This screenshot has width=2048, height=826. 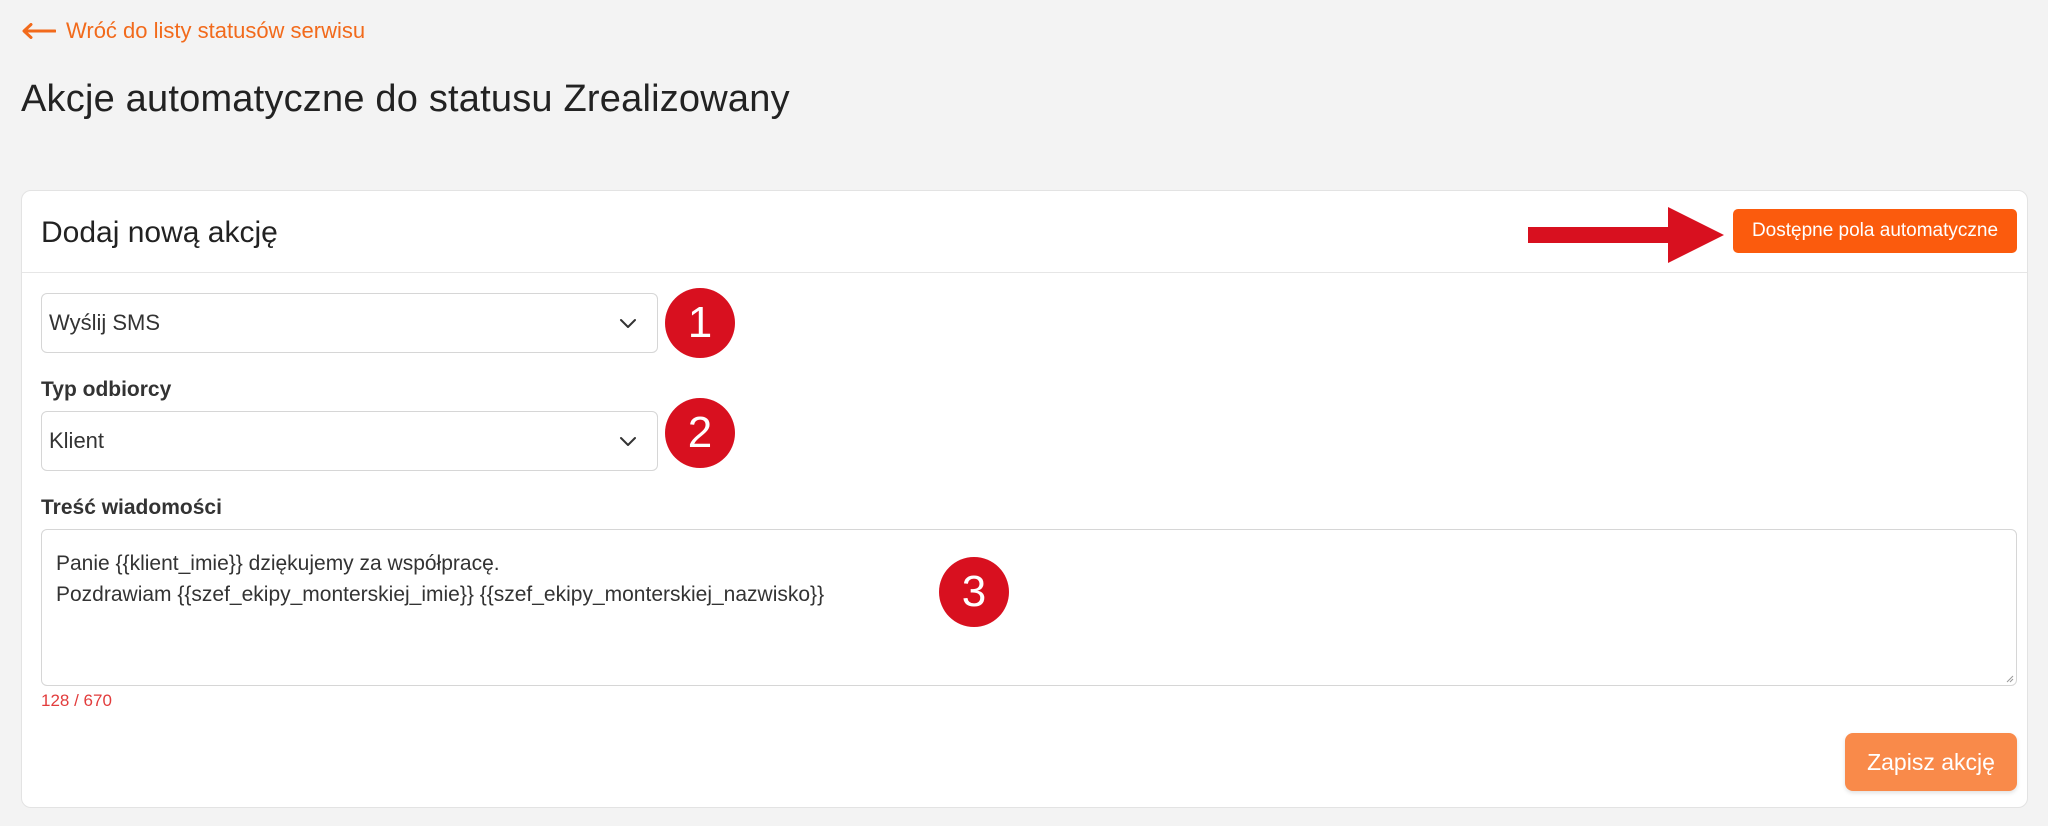 I want to click on annotation-badge-1: 1, so click(x=700, y=323).